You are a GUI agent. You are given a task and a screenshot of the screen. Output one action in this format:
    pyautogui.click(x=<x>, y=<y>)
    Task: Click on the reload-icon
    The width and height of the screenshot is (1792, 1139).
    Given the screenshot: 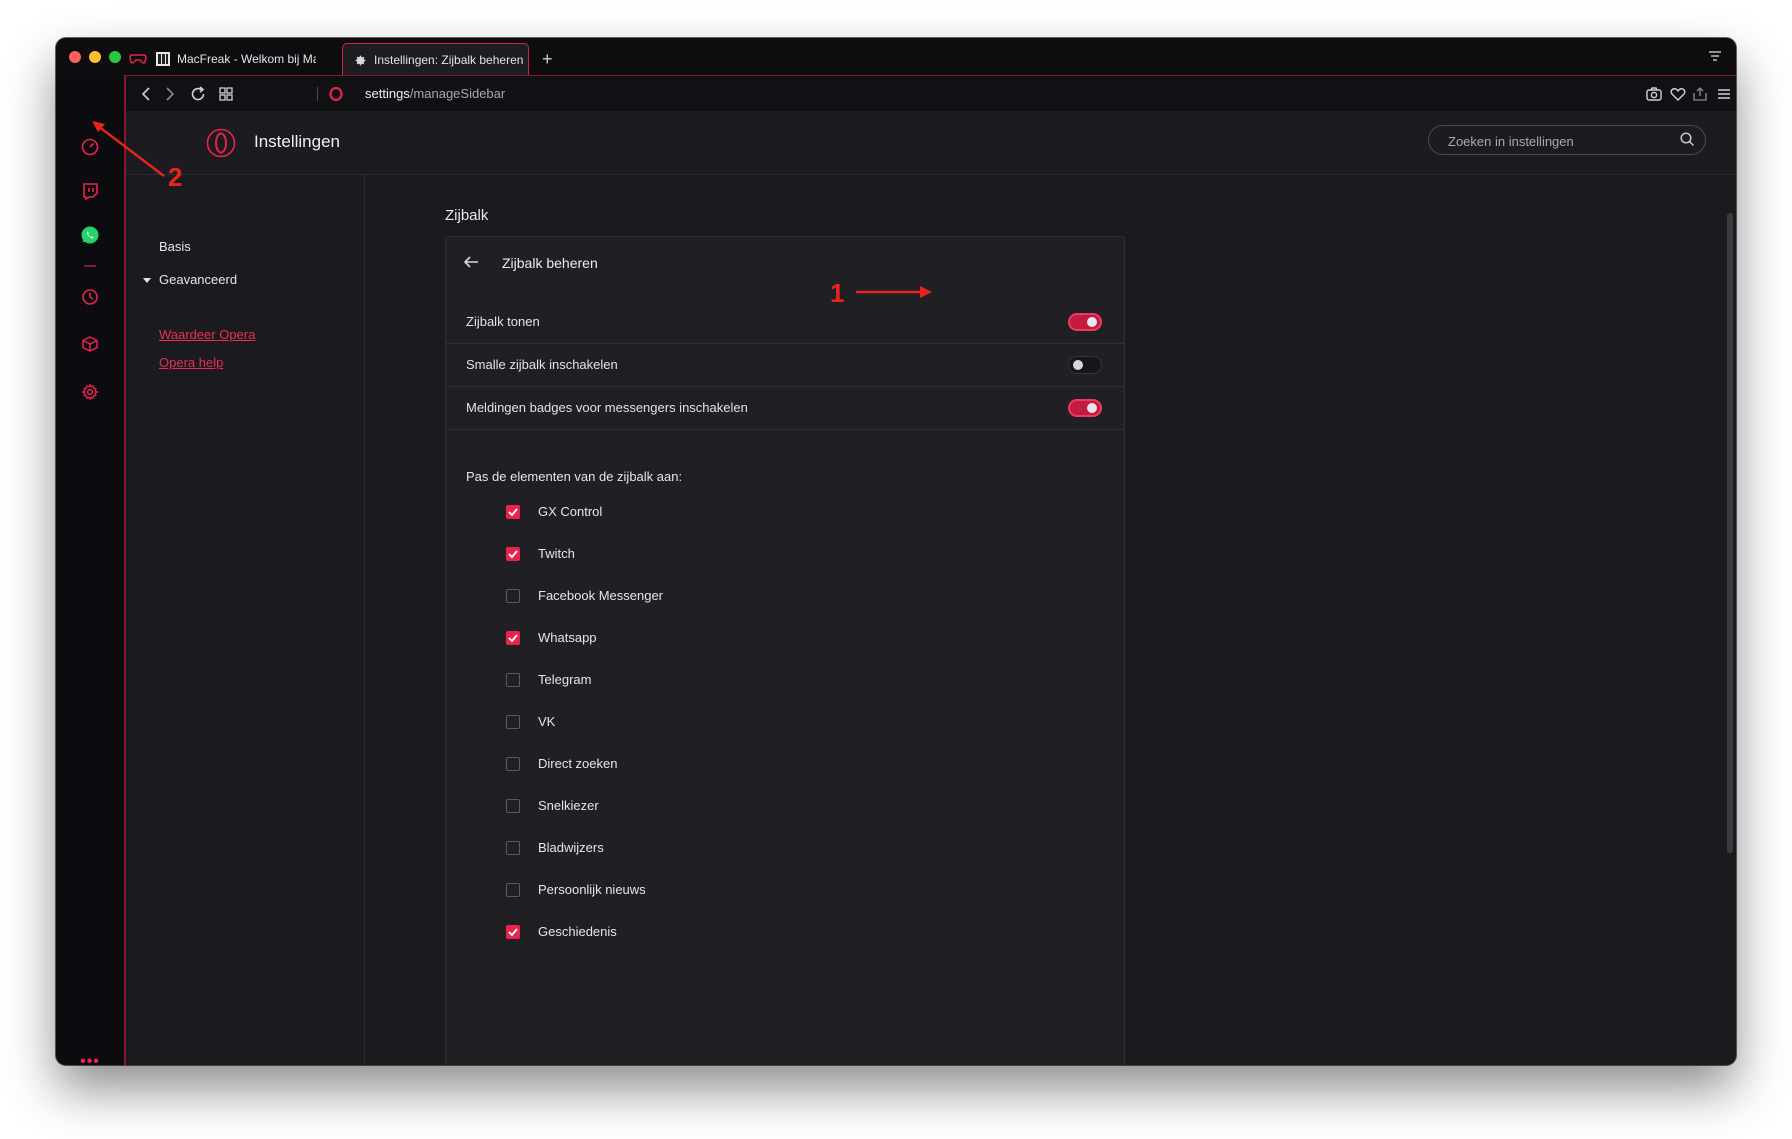 What is the action you would take?
    pyautogui.click(x=198, y=94)
    